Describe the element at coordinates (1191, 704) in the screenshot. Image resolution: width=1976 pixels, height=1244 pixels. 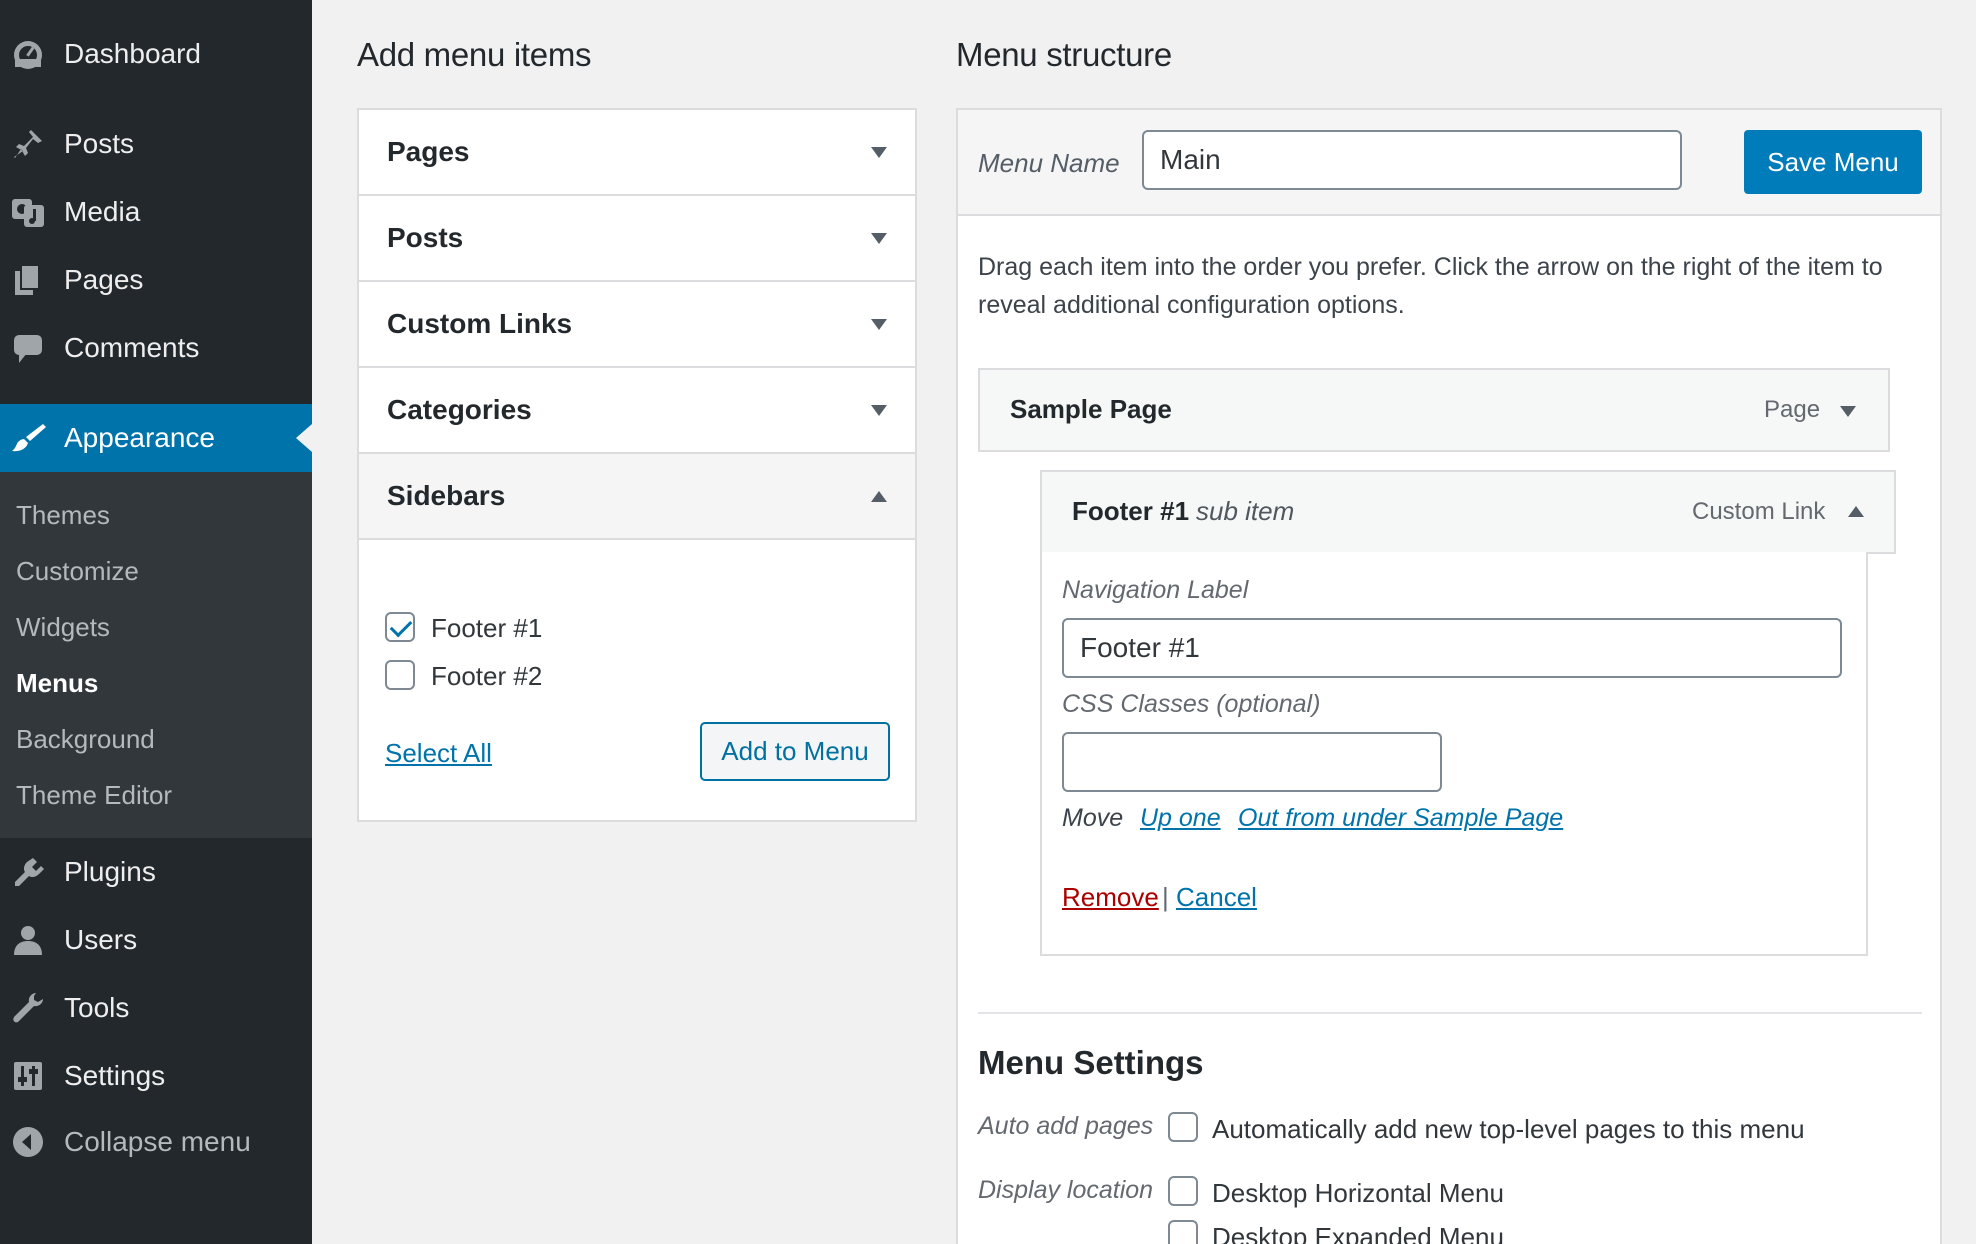
I see `css-classes-label: CSS Classes (optional)` at that location.